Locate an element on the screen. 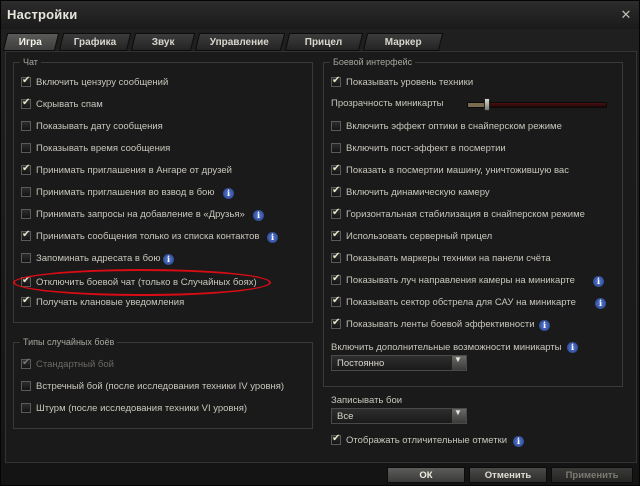 Image resolution: width=640 pixels, height=486 pixels. title-bar: Настройки ✕ is located at coordinates (320, 15).